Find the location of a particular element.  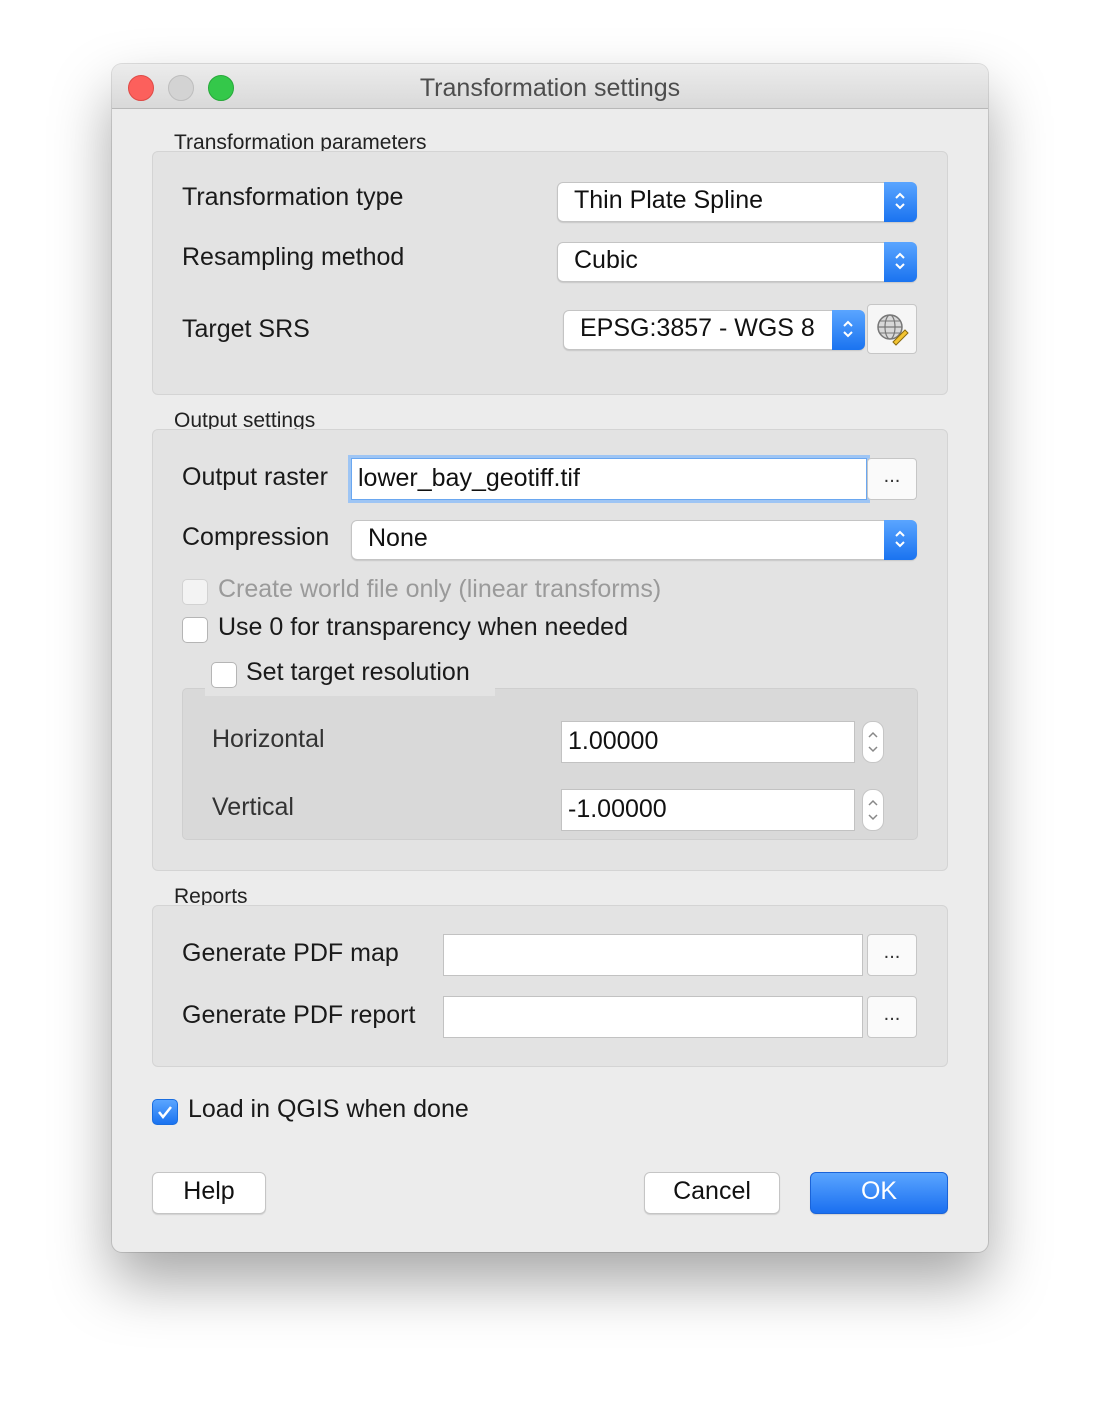

checkmark-icon is located at coordinates (165, 1113).